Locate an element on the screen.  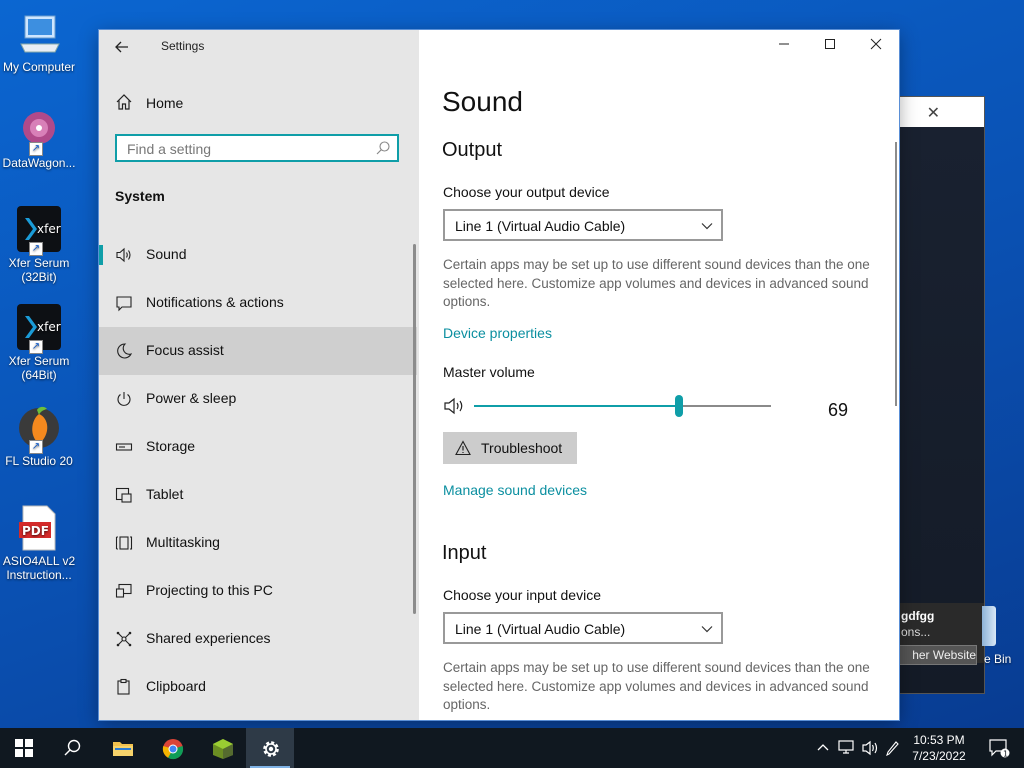
start-button is located at coordinates (24, 748).